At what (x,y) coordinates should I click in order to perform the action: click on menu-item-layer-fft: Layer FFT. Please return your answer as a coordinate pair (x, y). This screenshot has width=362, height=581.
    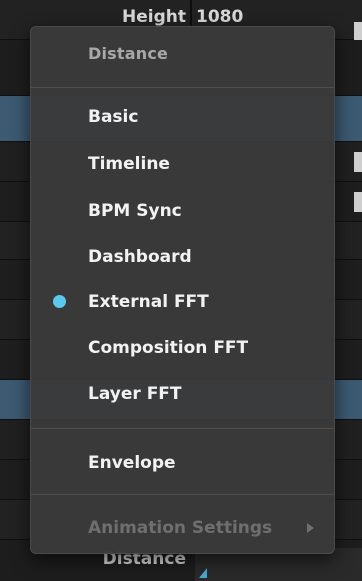
    Looking at the image, I should click on (182, 394).